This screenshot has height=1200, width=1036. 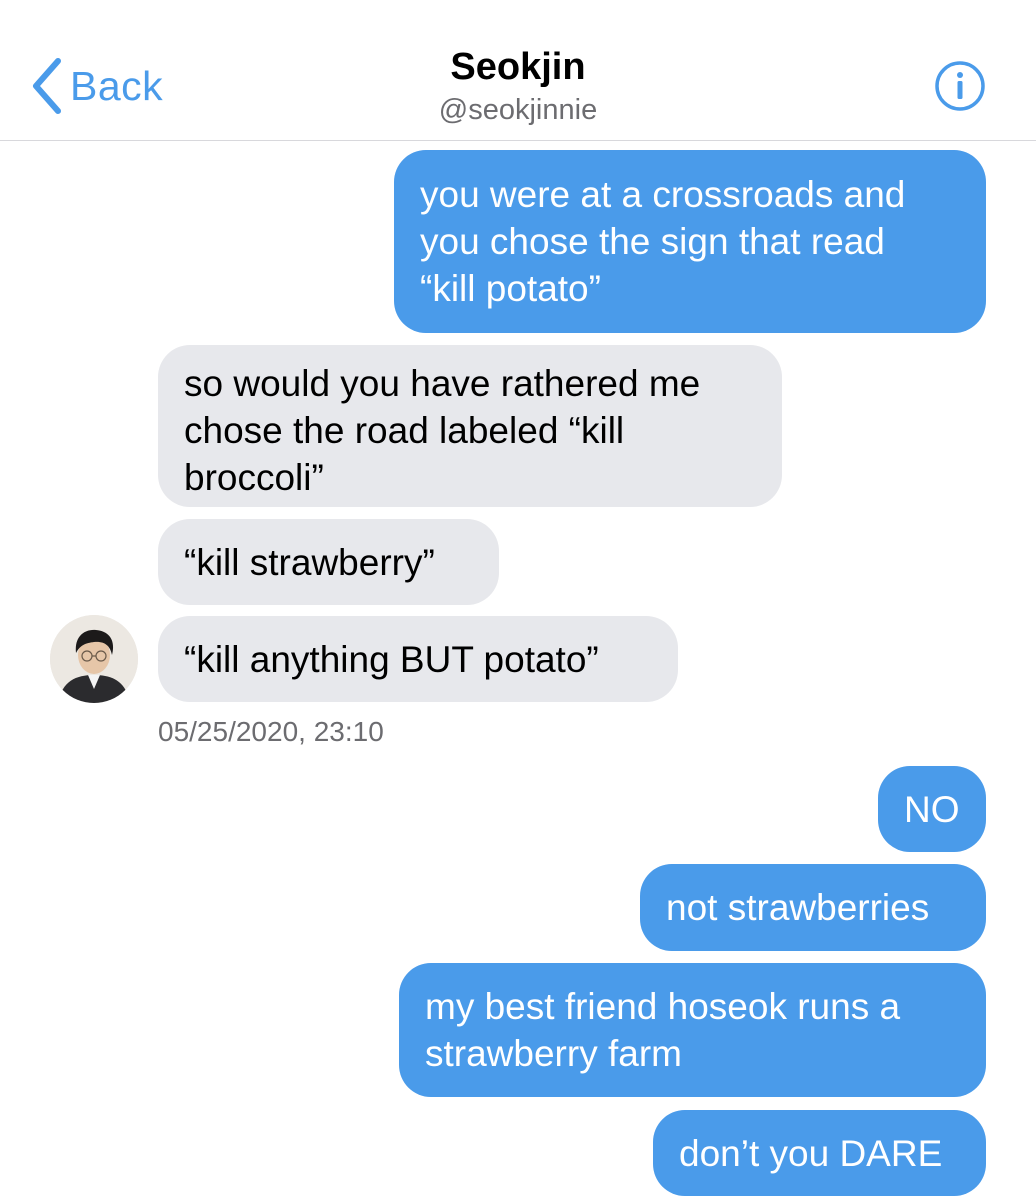 What do you see at coordinates (932, 809) in the screenshot?
I see `message-bubble-outgoing: NO` at bounding box center [932, 809].